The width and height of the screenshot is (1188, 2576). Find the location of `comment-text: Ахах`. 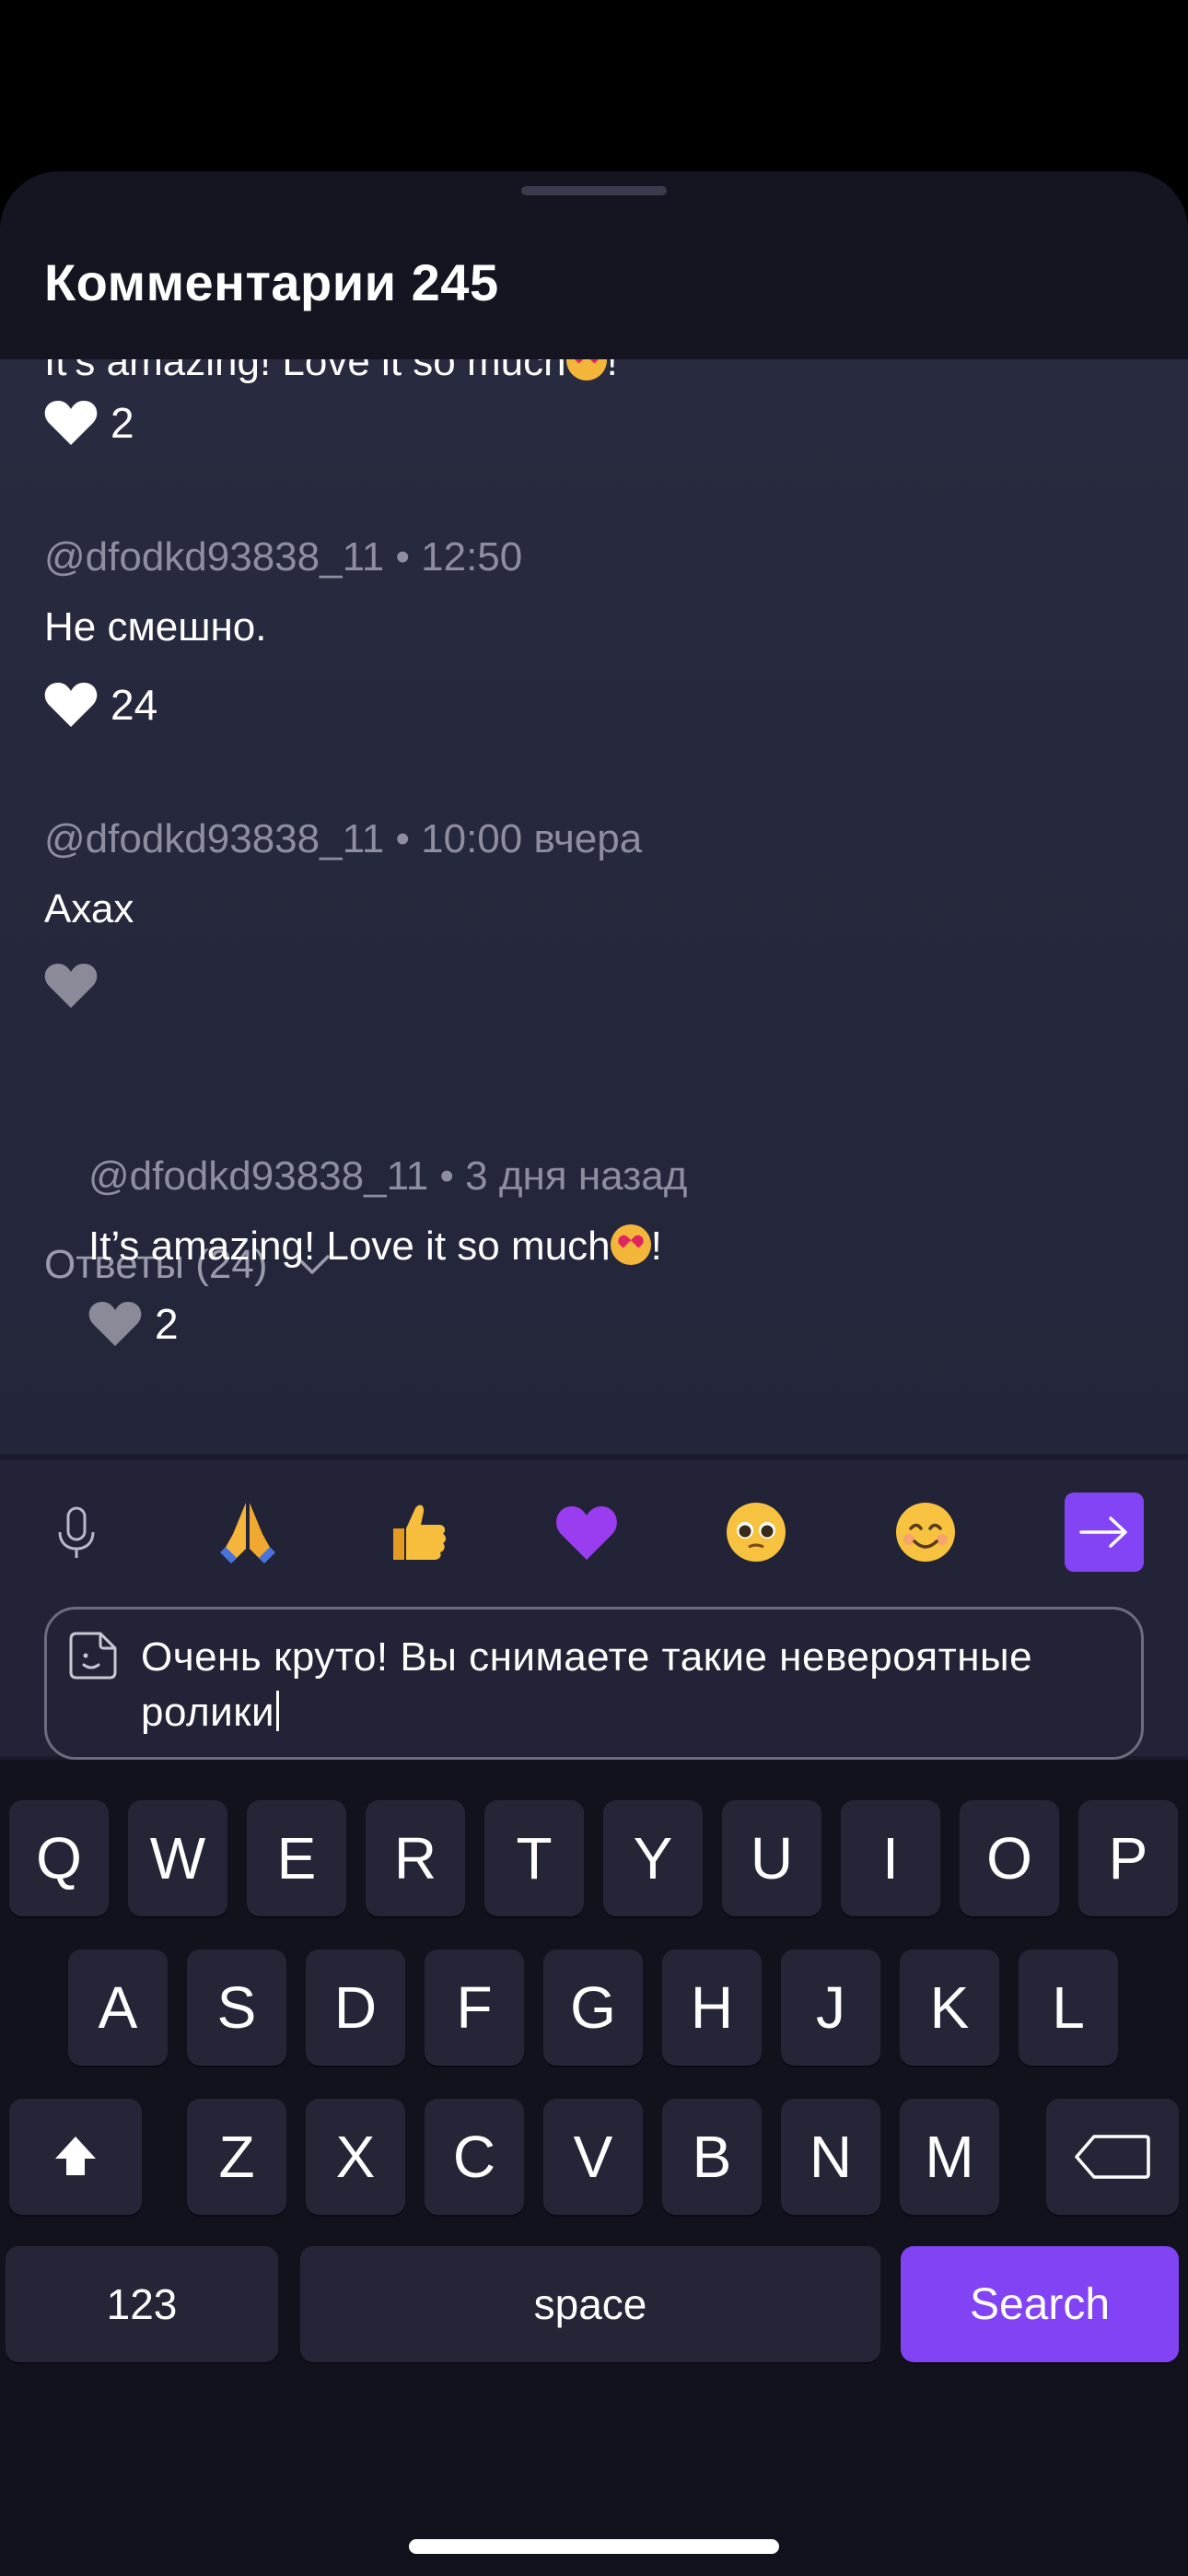

comment-text: Ахах is located at coordinates (89, 908).